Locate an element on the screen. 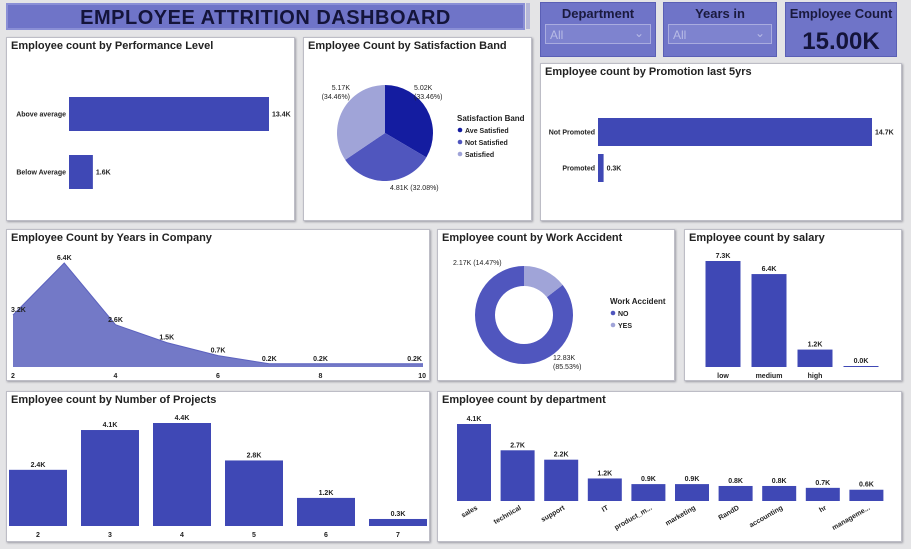 The width and height of the screenshot is (911, 549). category-label: medium is located at coordinates (769, 376).